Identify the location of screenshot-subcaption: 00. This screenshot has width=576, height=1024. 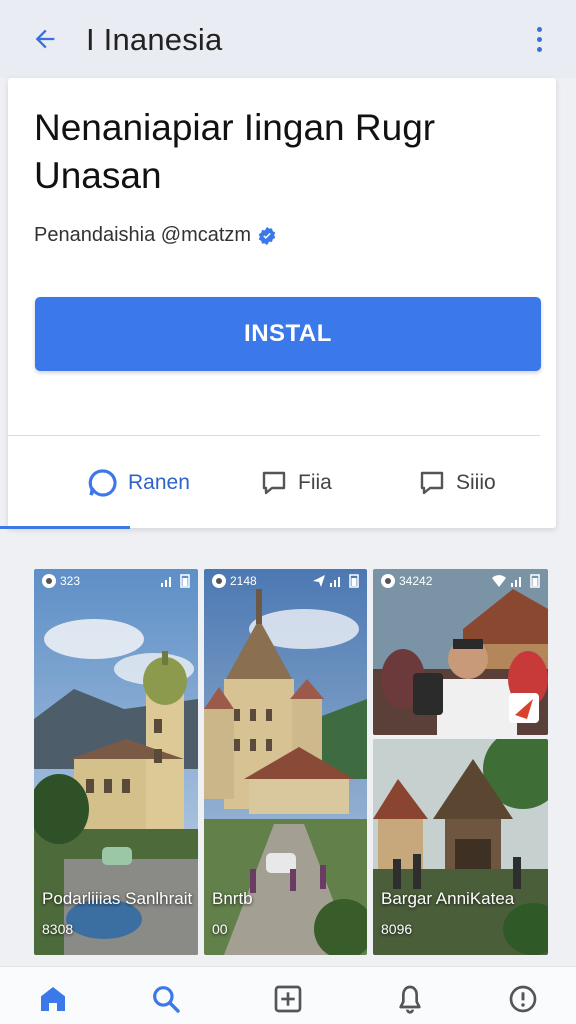
(220, 929).